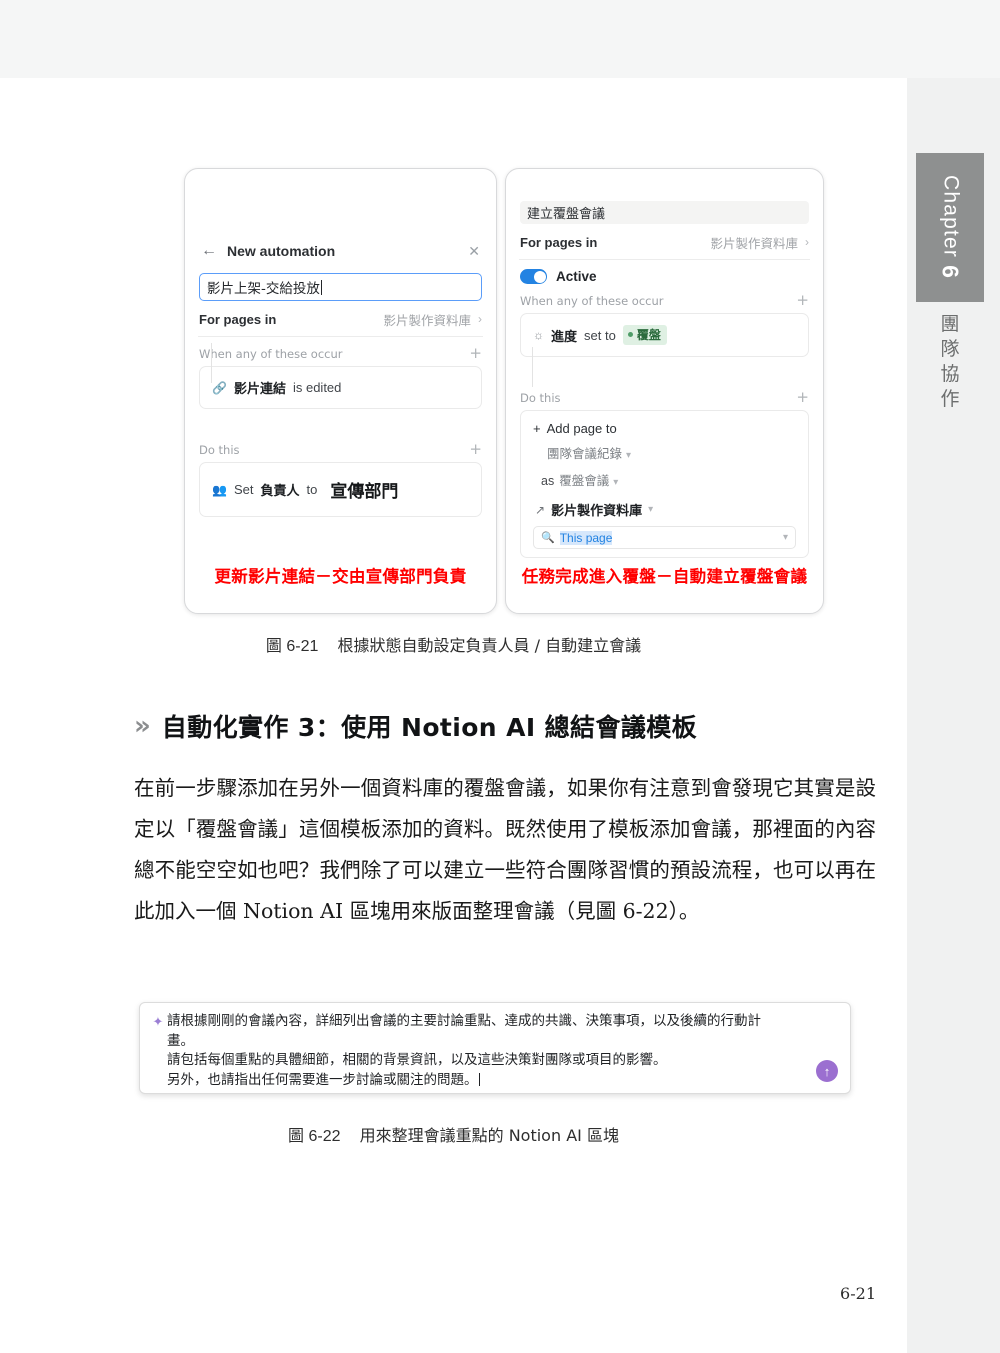  What do you see at coordinates (537, 428) in the screenshot?
I see `plus-icon: +` at bounding box center [537, 428].